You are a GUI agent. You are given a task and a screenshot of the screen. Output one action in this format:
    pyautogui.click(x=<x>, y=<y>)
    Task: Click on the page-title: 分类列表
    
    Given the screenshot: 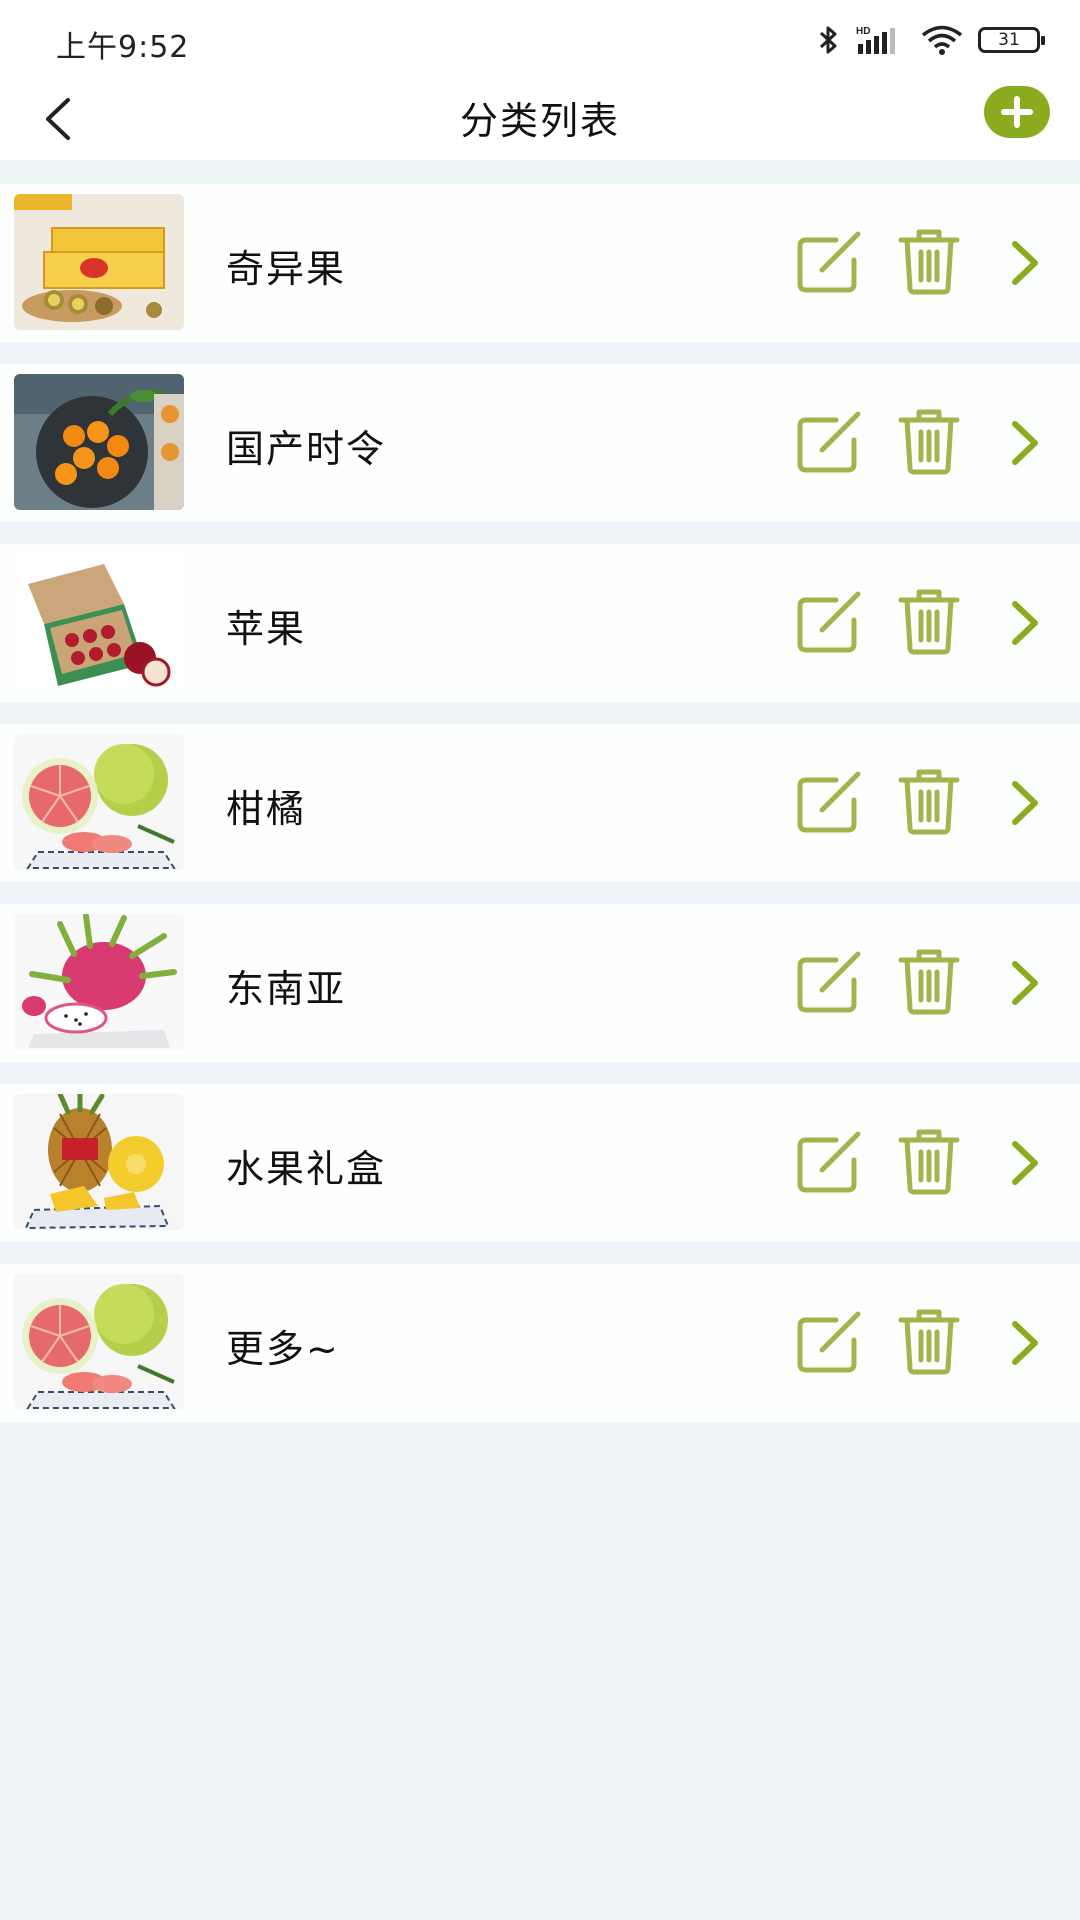 What is the action you would take?
    pyautogui.click(x=539, y=121)
    